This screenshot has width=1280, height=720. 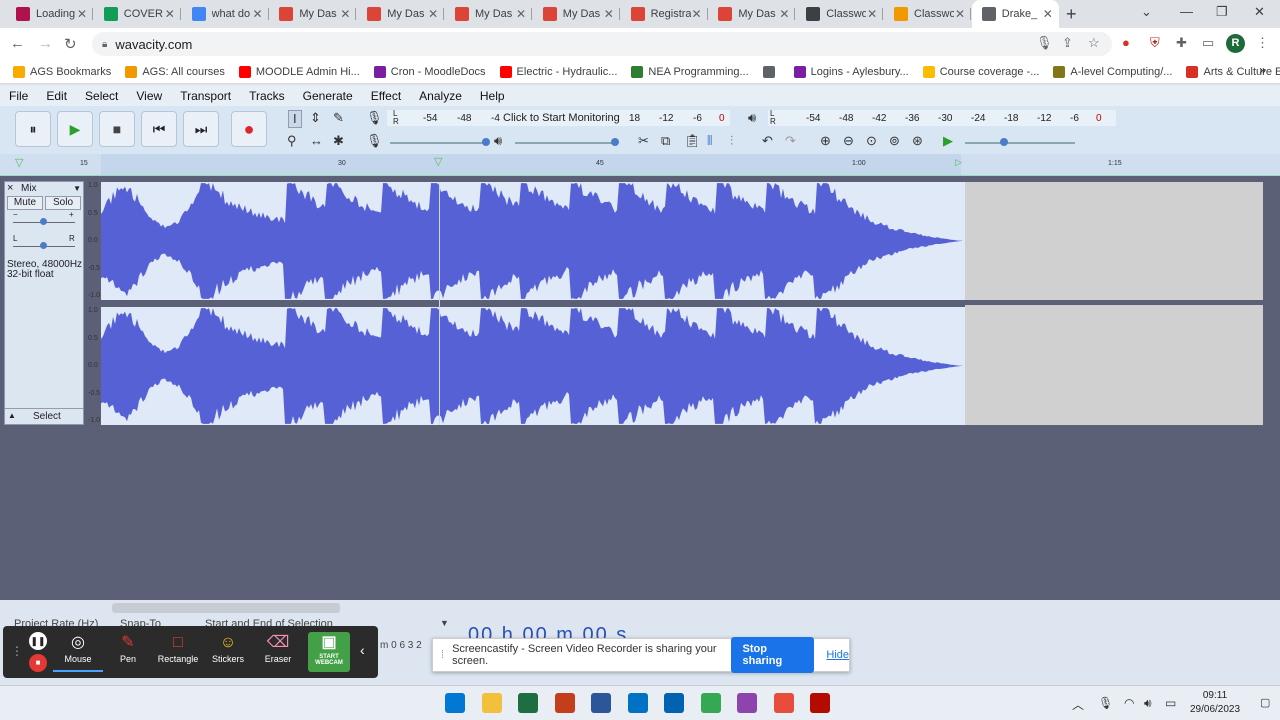 I want to click on system-clock: 09:11 29/06/2023, so click(x=1215, y=703).